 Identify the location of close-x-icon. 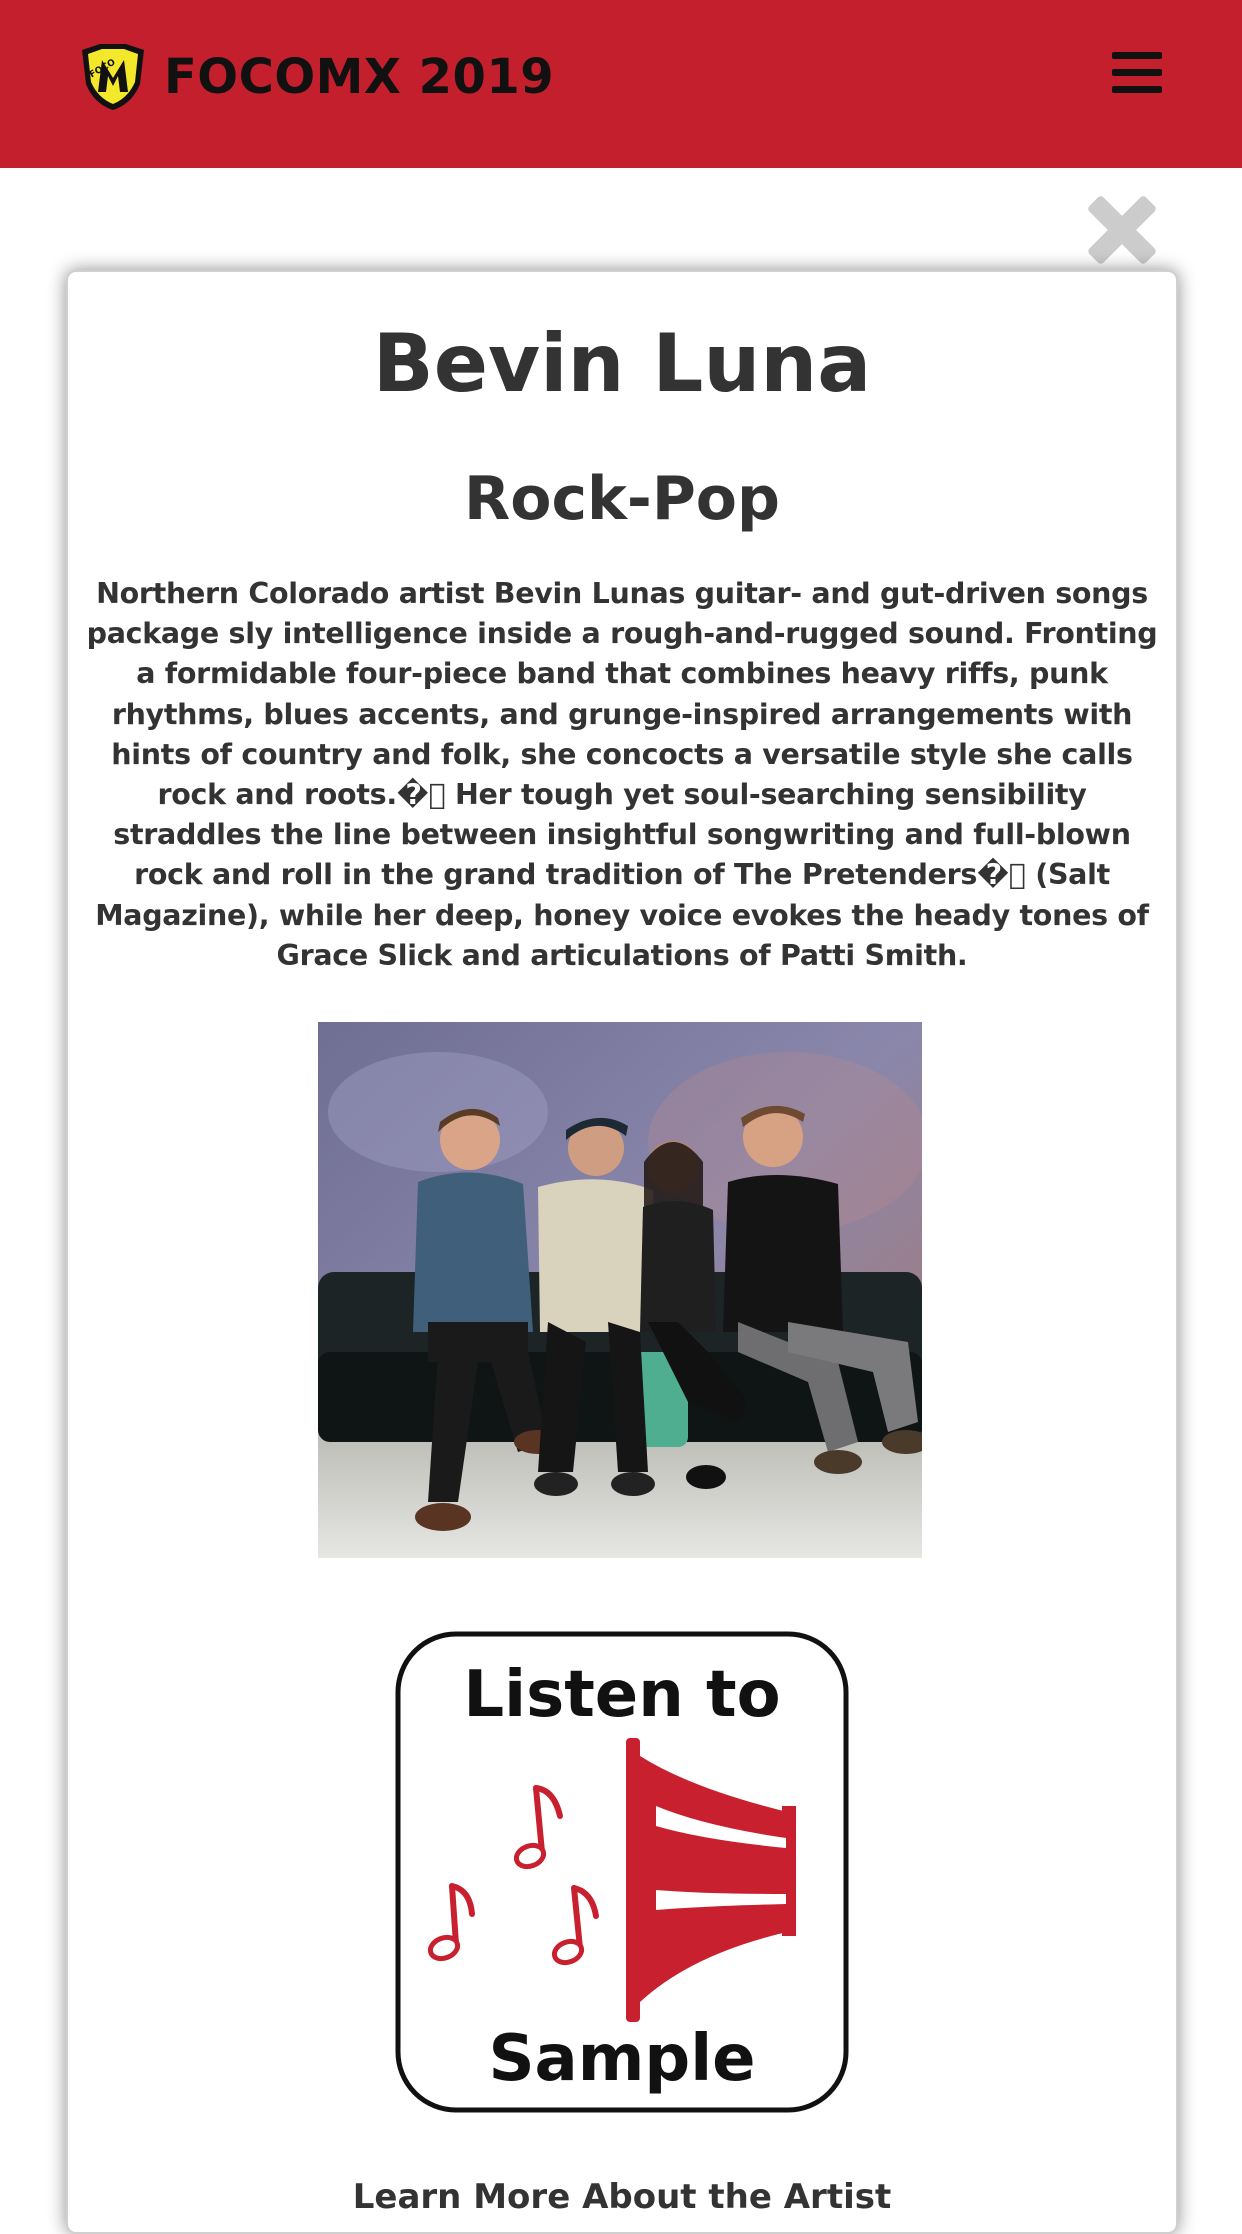
(1122, 230).